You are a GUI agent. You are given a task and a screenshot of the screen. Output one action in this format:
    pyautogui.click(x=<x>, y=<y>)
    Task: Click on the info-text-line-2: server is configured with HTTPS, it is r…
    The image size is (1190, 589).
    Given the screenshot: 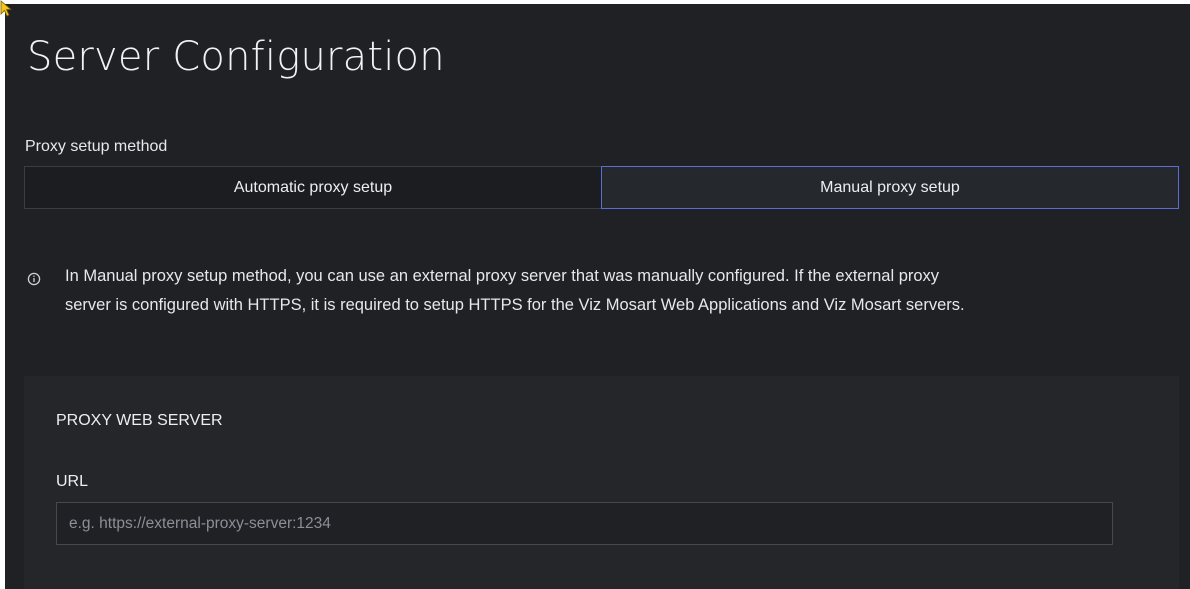 What is the action you would take?
    pyautogui.click(x=515, y=305)
    